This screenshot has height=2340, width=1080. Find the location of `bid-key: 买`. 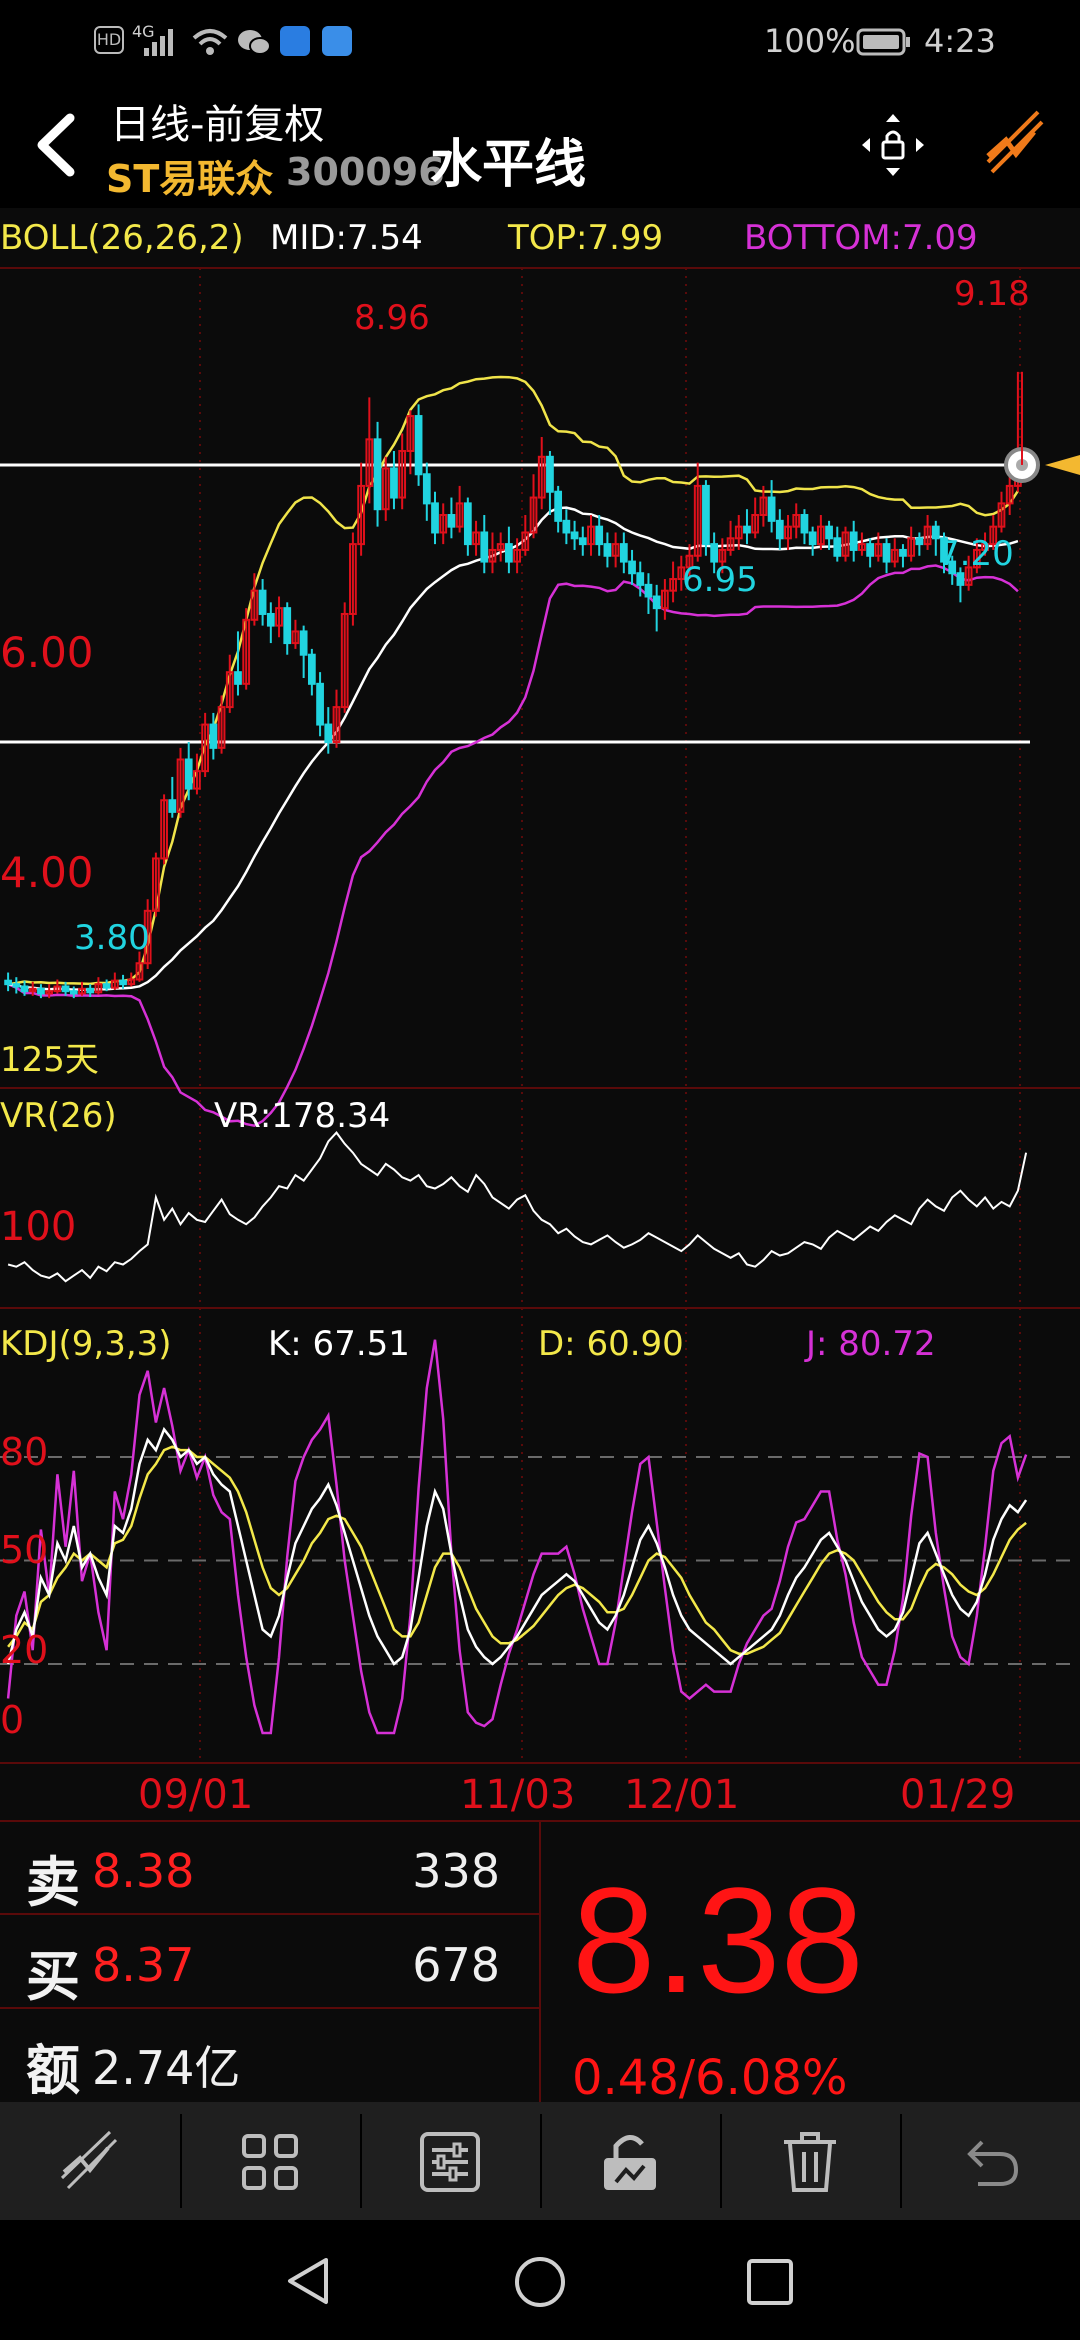

bid-key: 买 is located at coordinates (53, 1976).